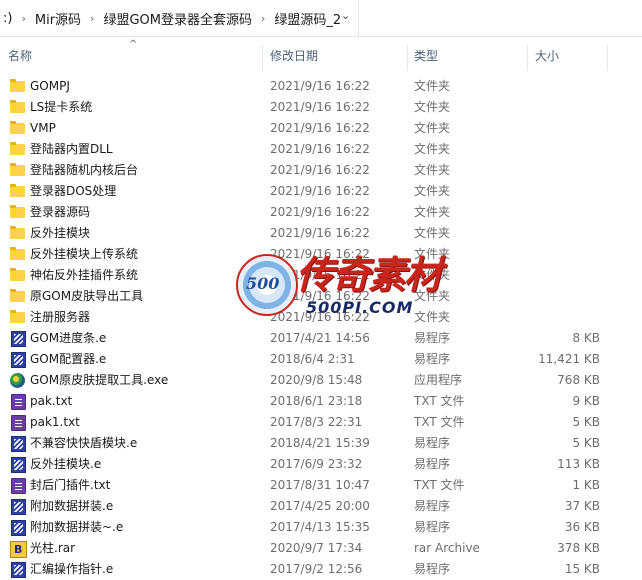 This screenshot has height=580, width=642. I want to click on file-name: 汇编操作指针.e, so click(72, 569).